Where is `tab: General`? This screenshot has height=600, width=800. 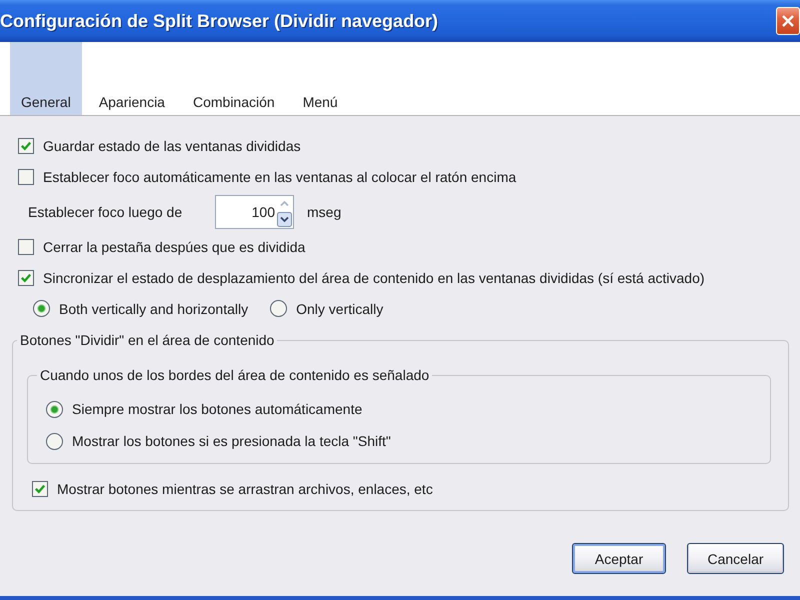
tab: General is located at coordinates (46, 78).